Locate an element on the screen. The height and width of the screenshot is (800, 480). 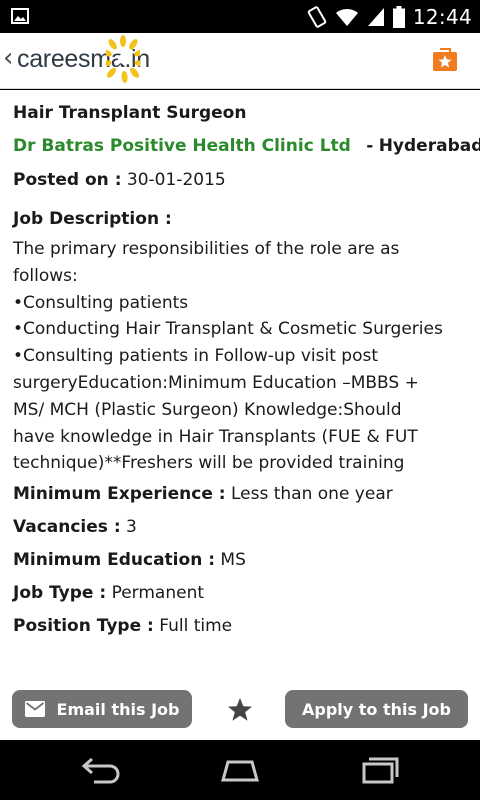
detail-label: Minimum Education : is located at coordinates (114, 560).